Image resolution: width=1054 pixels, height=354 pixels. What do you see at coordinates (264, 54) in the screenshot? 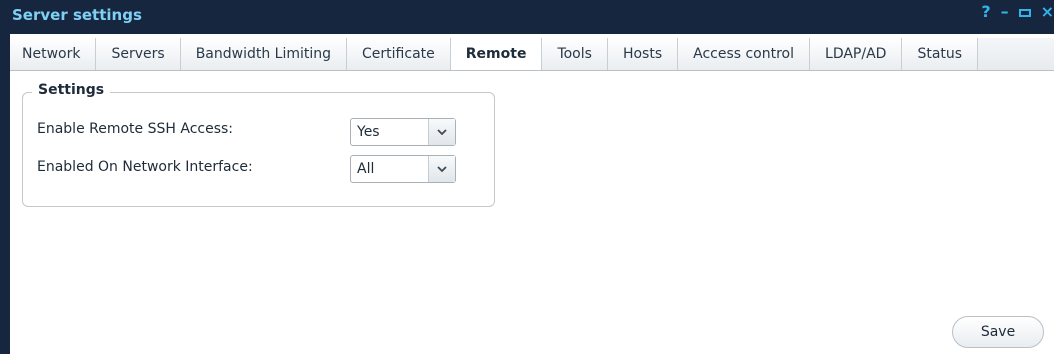
I see `tab-bandwidth-limiting: Bandwidth Limiting` at bounding box center [264, 54].